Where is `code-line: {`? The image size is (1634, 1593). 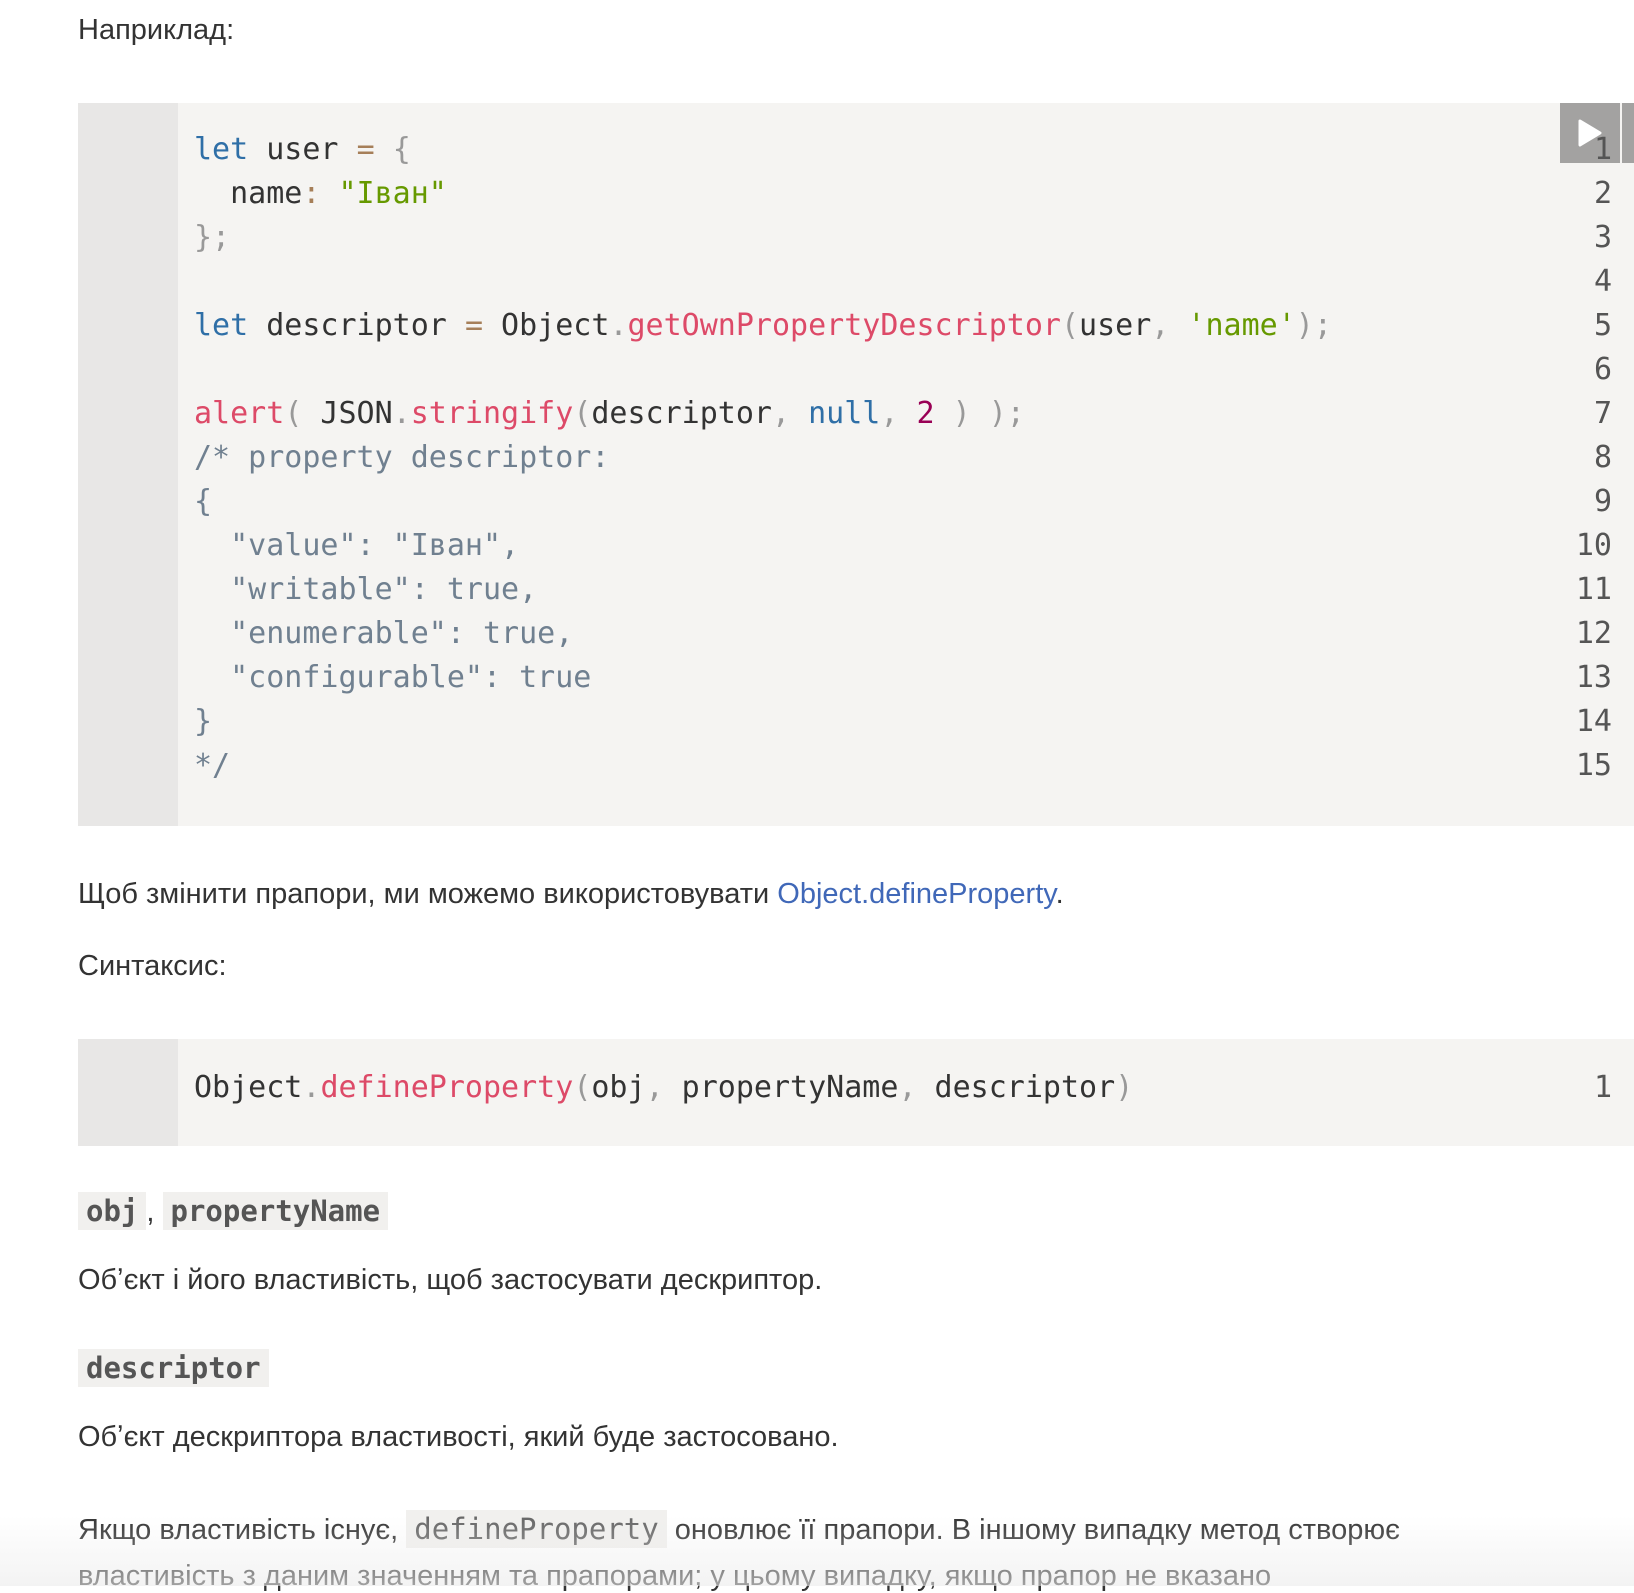 code-line: { is located at coordinates (203, 501).